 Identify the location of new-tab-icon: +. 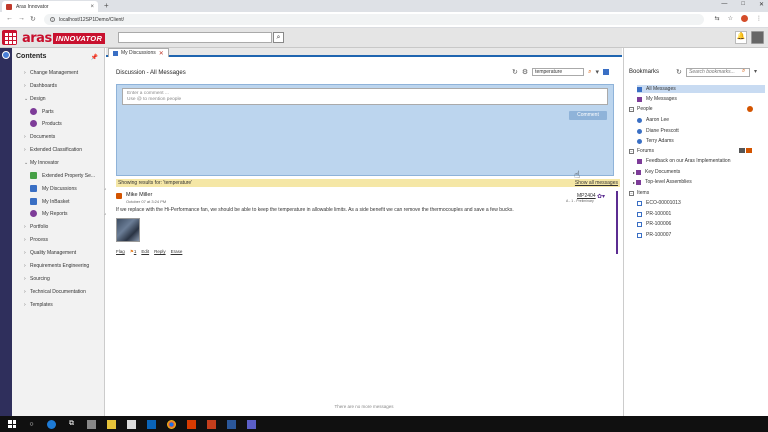
(106, 5).